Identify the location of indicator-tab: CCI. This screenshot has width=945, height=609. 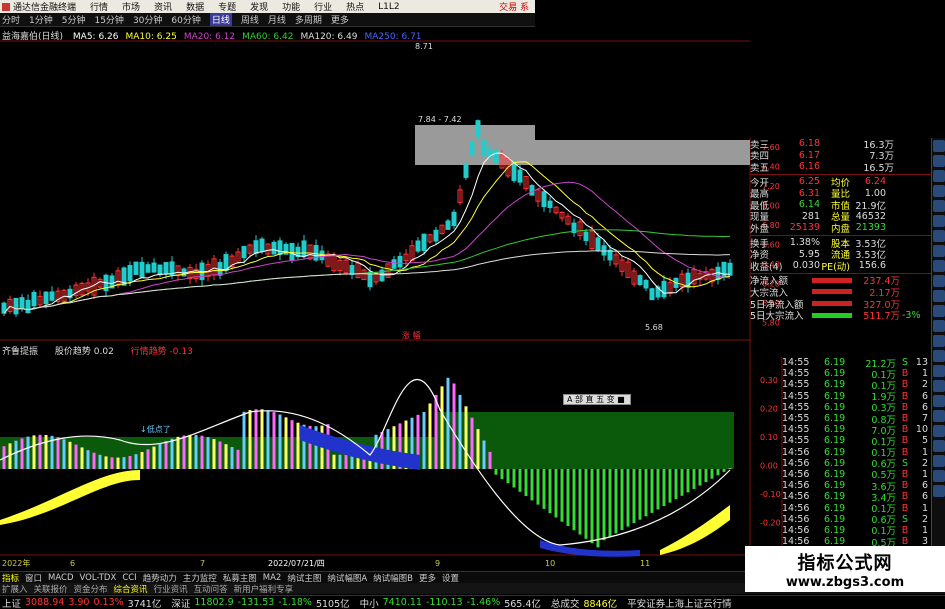
(129, 578).